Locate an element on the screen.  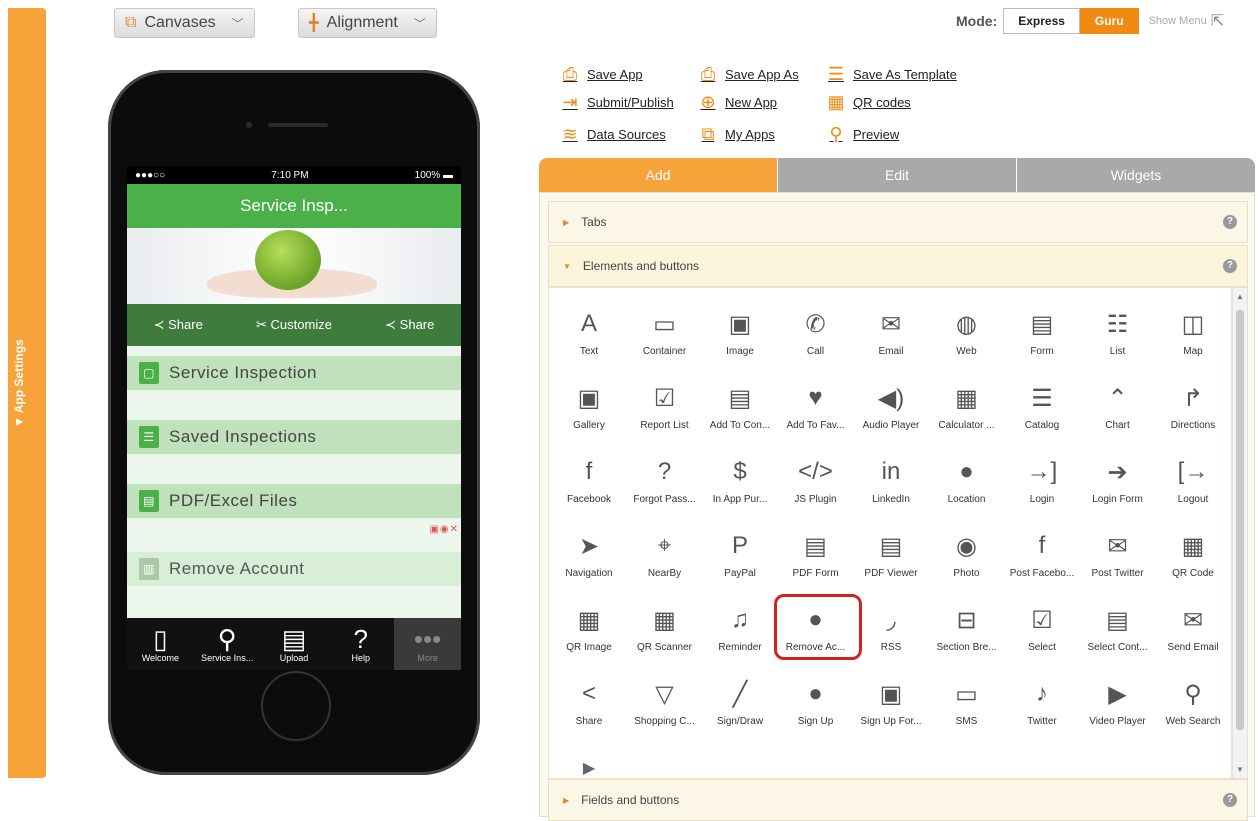
tab-add: Add is located at coordinates (658, 175).